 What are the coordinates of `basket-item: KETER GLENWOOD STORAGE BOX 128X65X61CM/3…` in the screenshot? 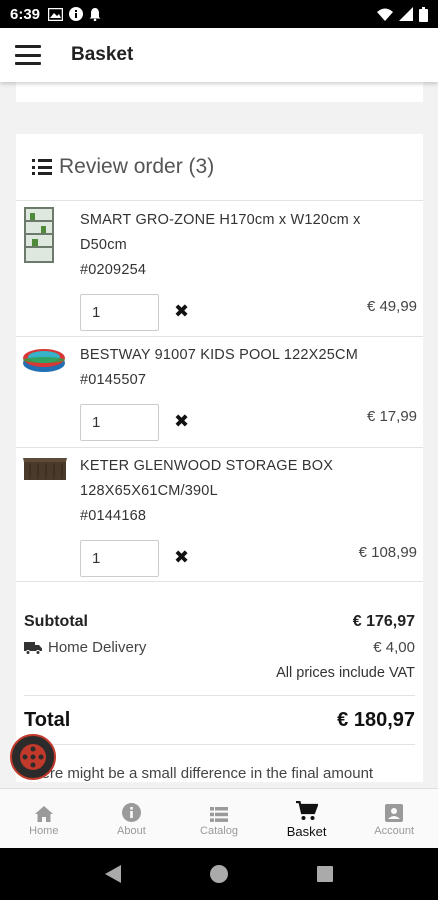 It's located at (219, 515).